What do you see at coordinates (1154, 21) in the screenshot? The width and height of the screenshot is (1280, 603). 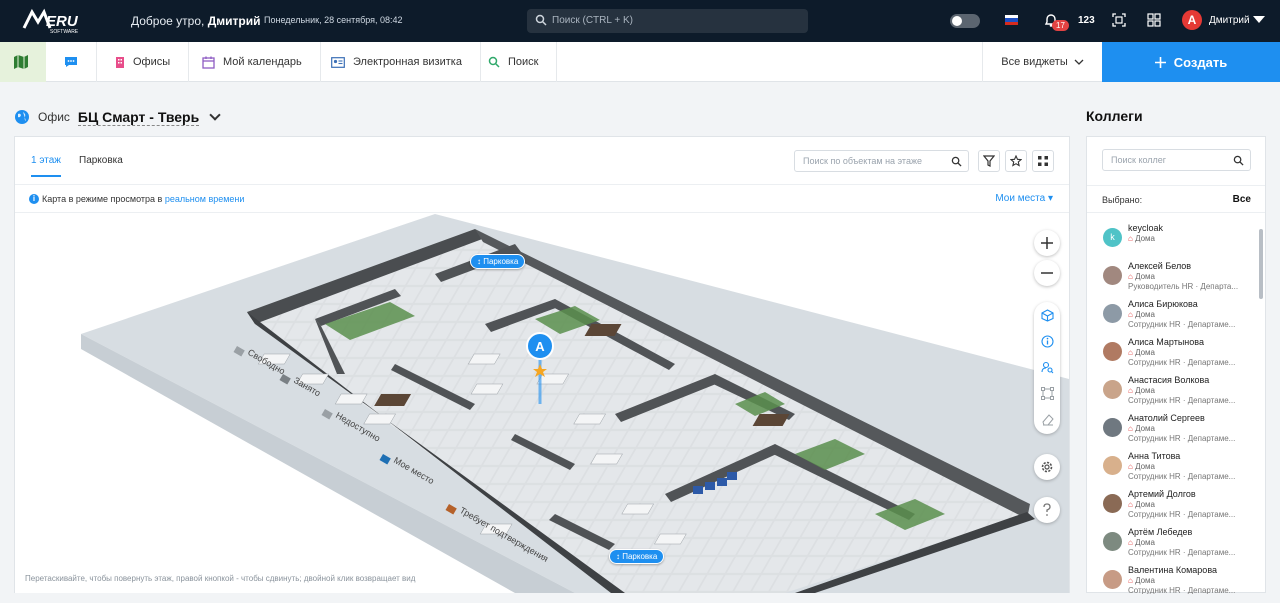 I see `apps-grid-icon` at bounding box center [1154, 21].